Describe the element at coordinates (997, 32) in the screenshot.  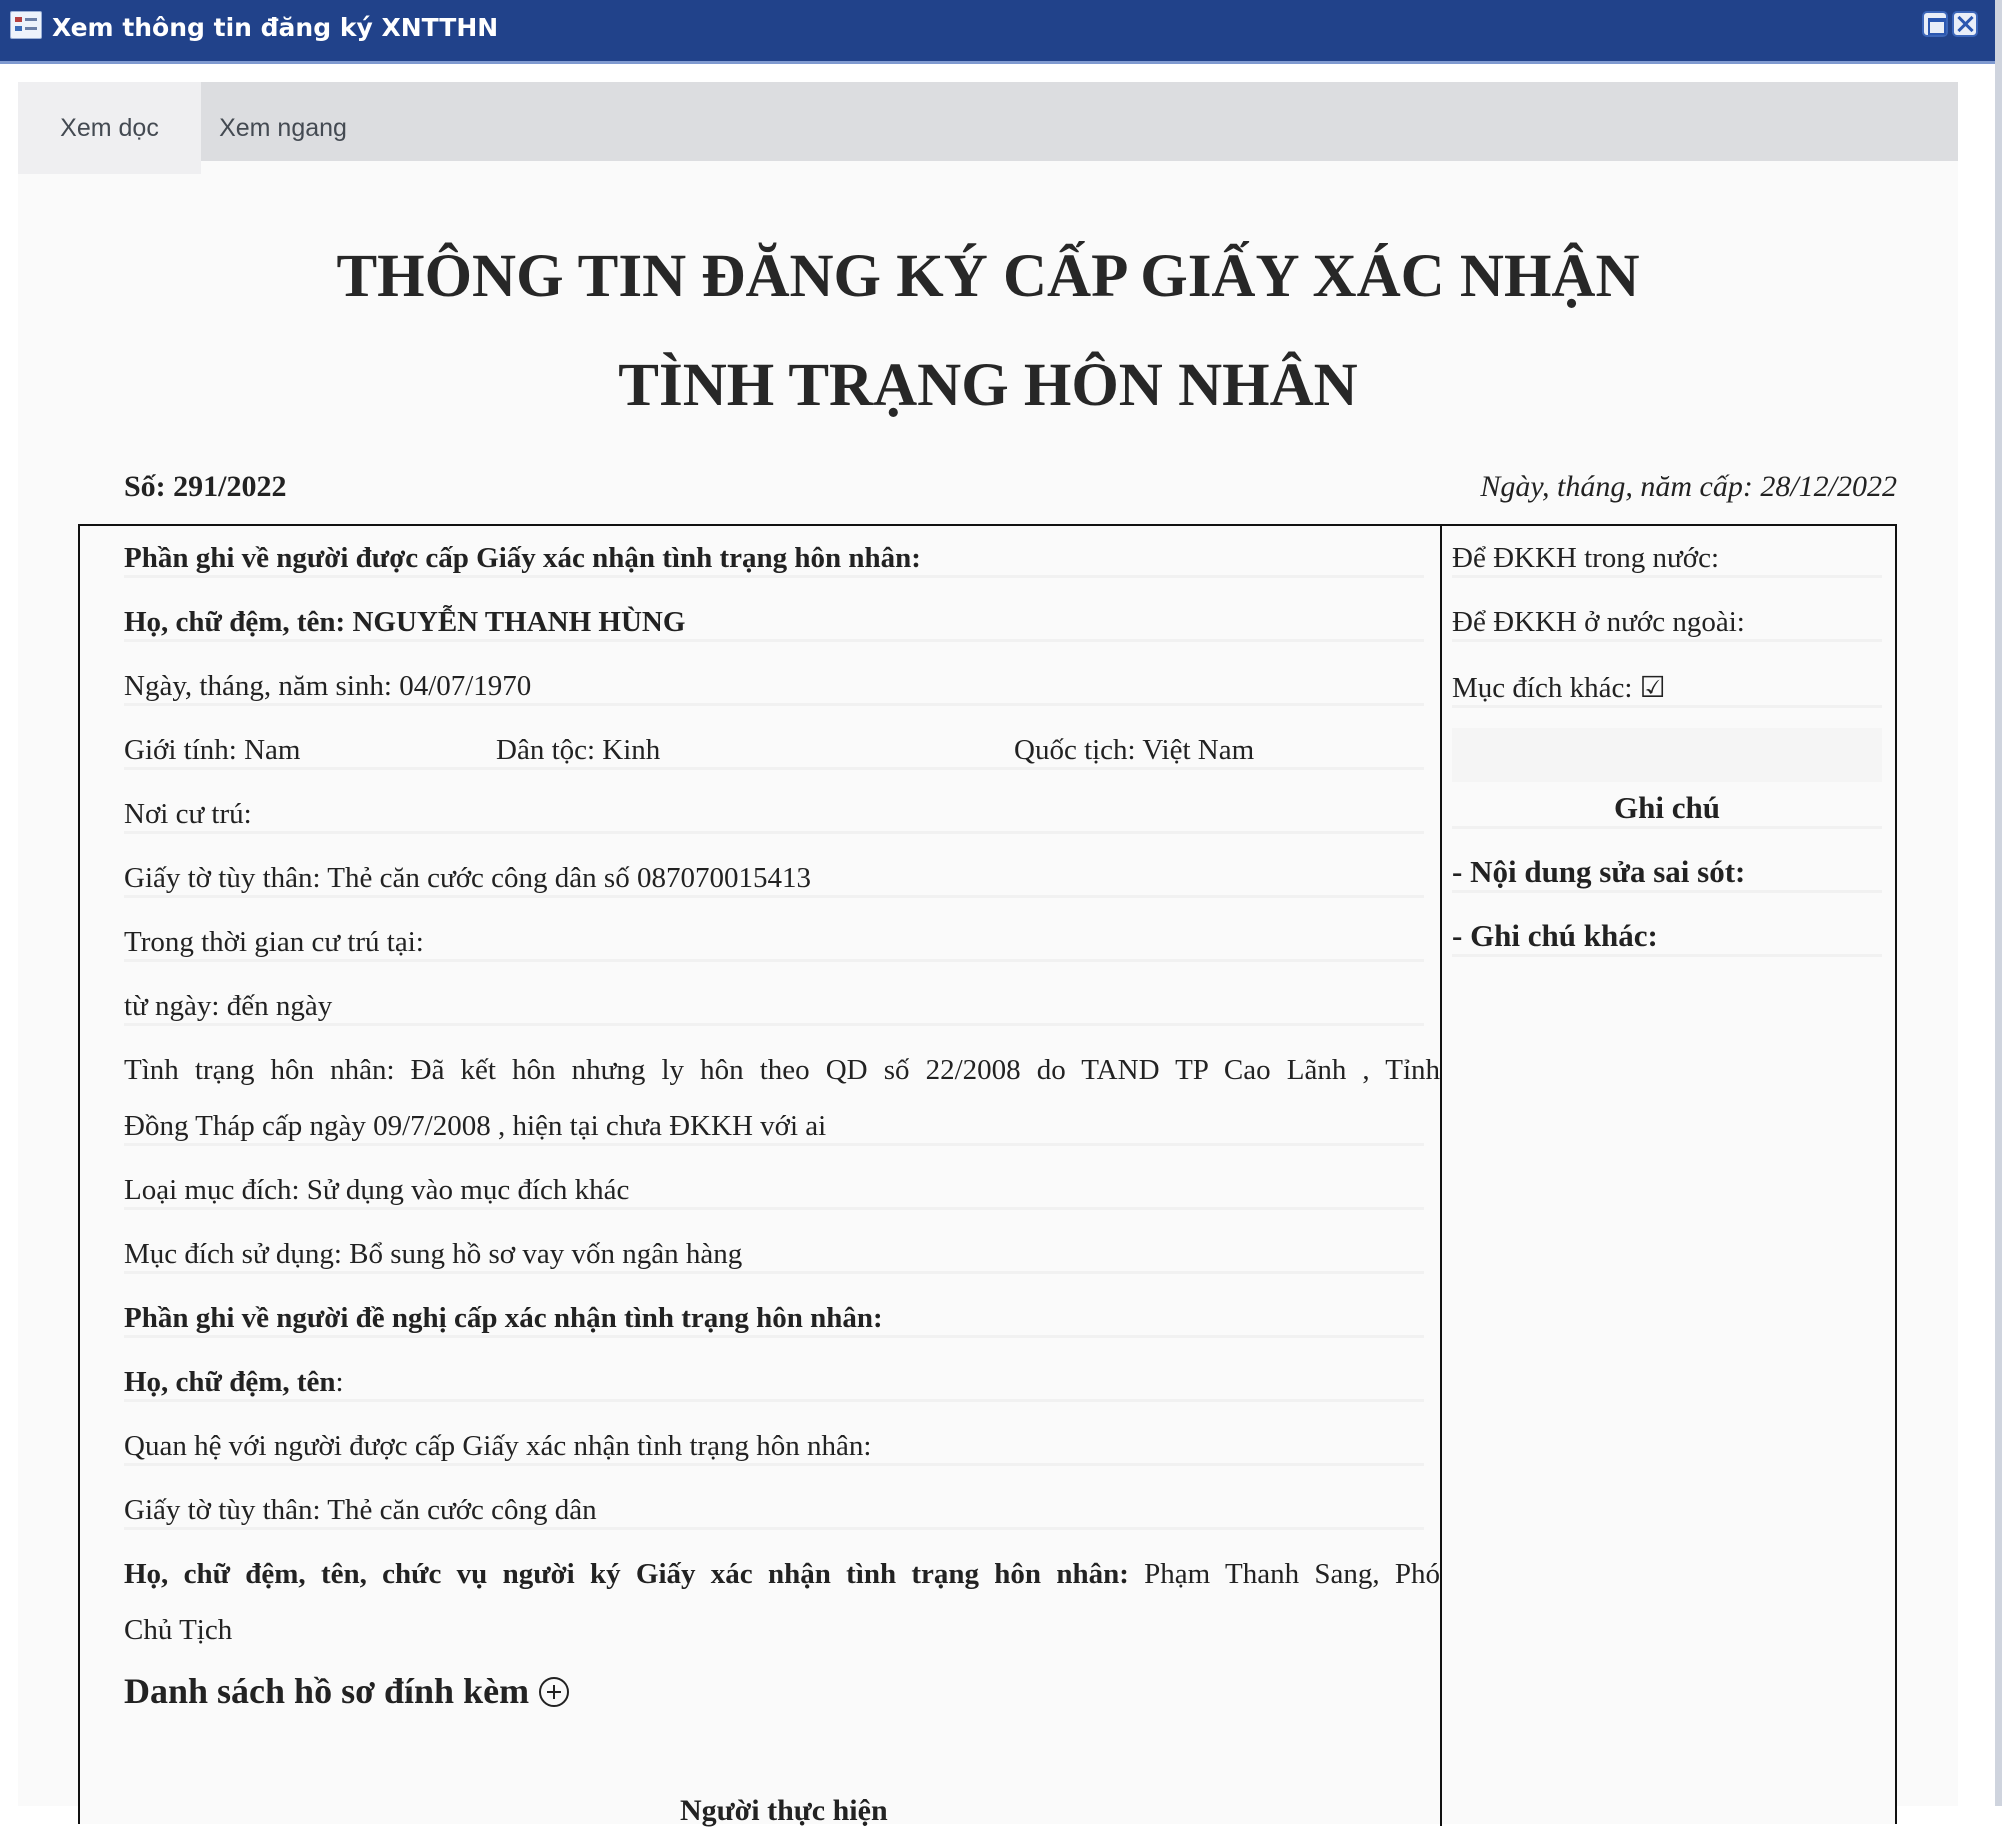
I see `window-title-bar: Xem thông tin đăng ký XNTTHN` at that location.